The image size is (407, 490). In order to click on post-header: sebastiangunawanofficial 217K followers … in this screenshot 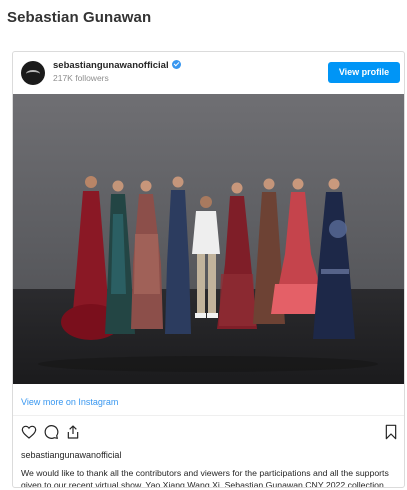, I will do `click(208, 72)`.